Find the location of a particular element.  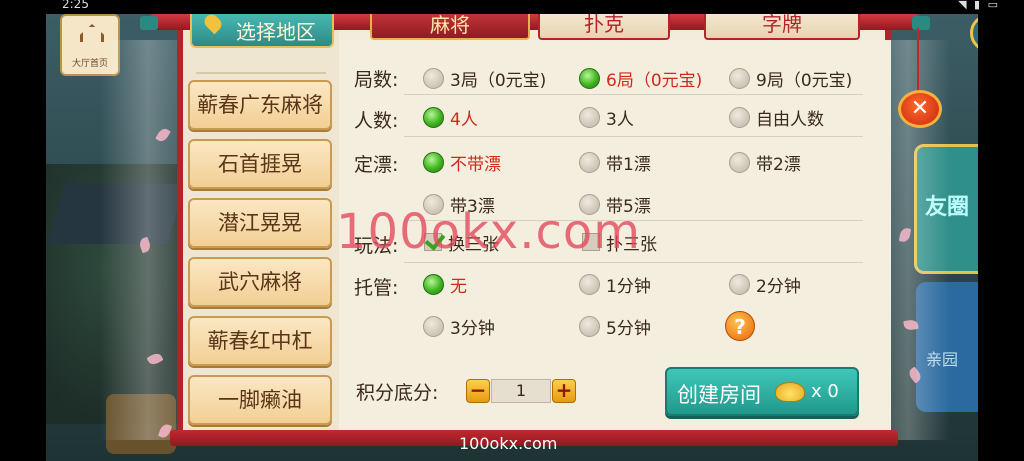

create-room-button: 创建房间 x 0 is located at coordinates (762, 391).